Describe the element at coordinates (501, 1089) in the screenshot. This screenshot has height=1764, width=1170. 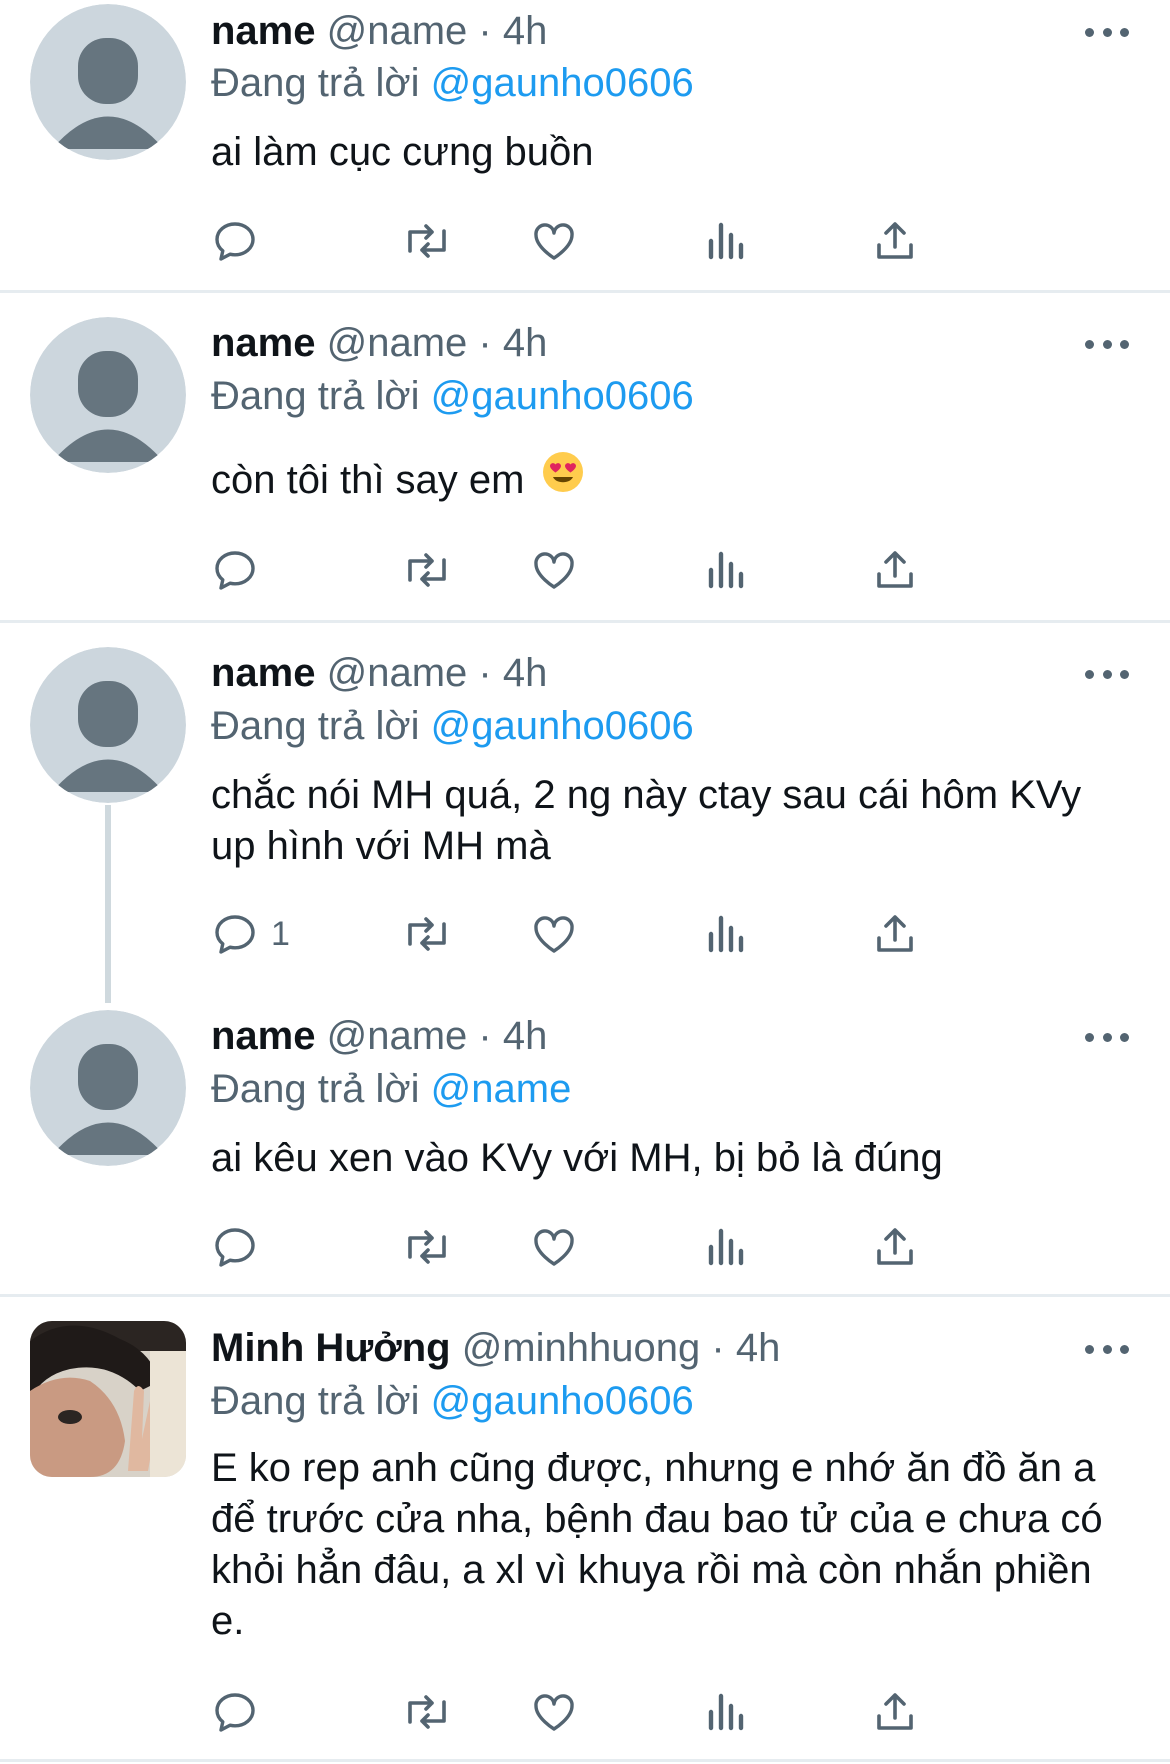
I see `reply-mention-link: @name` at that location.